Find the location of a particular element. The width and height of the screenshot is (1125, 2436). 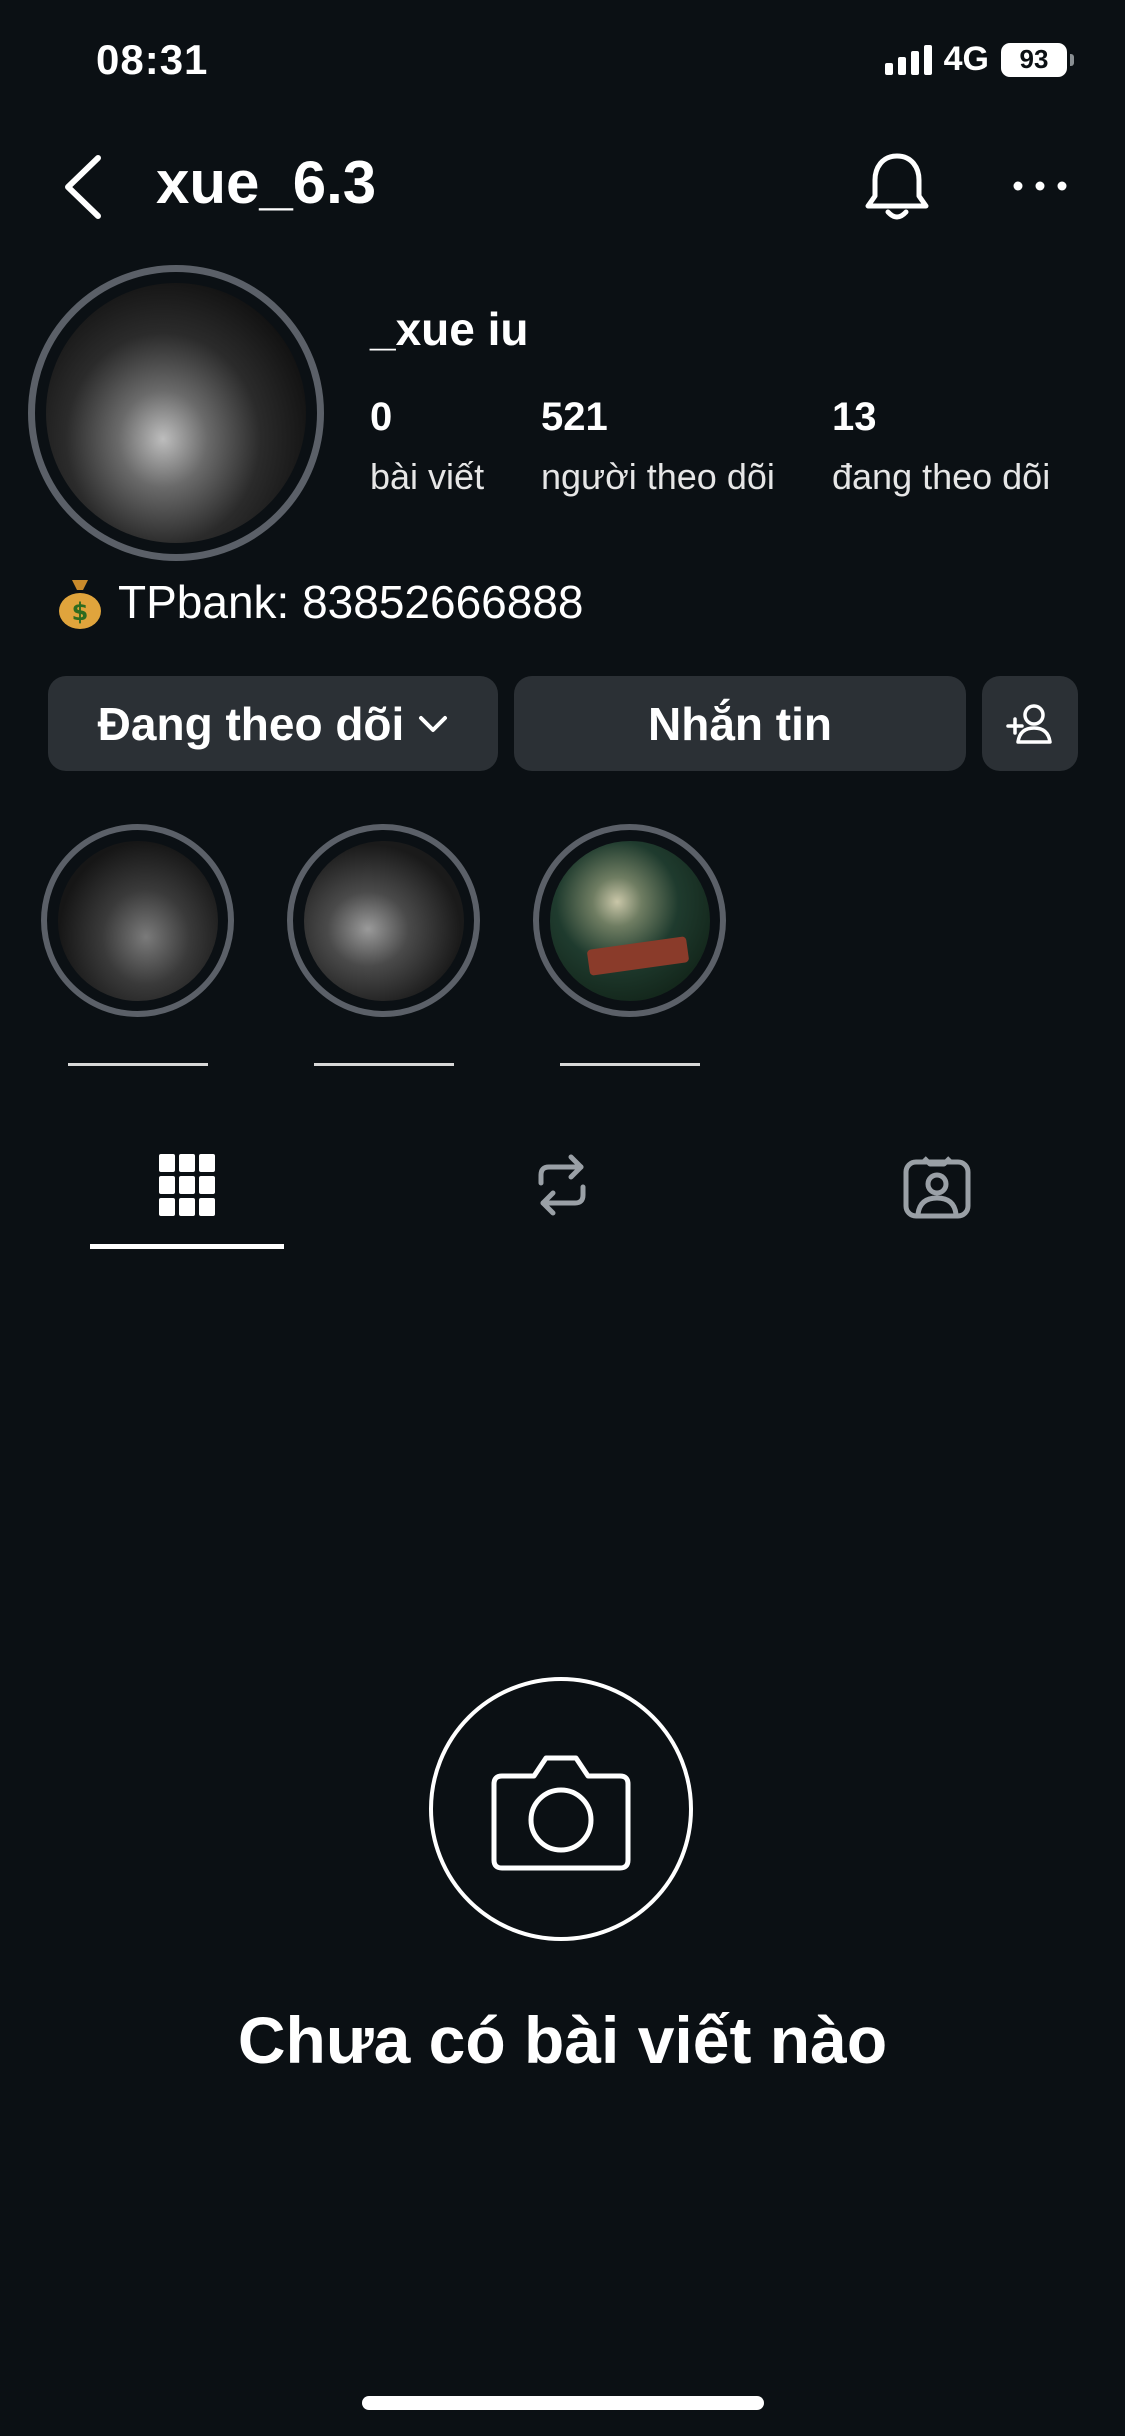

stat-label: người theo dõi is located at coordinates (658, 476).